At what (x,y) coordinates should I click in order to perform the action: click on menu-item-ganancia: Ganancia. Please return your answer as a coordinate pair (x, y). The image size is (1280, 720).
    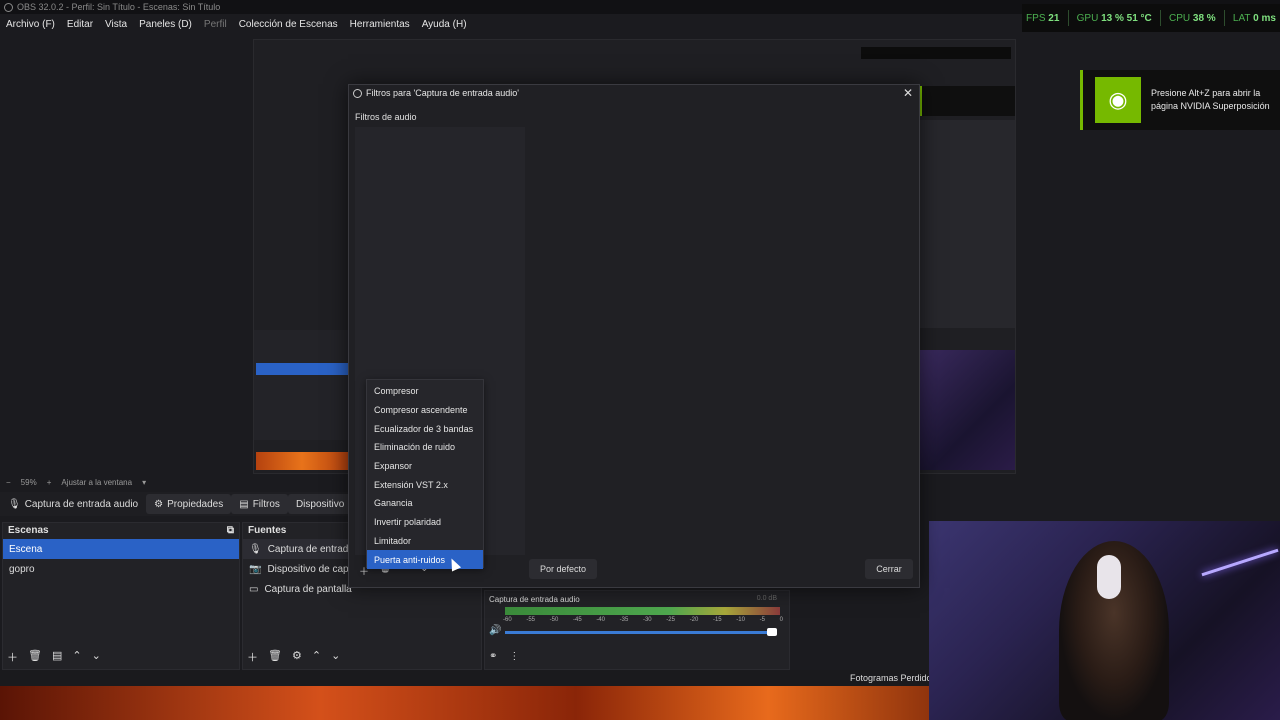
    Looking at the image, I should click on (425, 503).